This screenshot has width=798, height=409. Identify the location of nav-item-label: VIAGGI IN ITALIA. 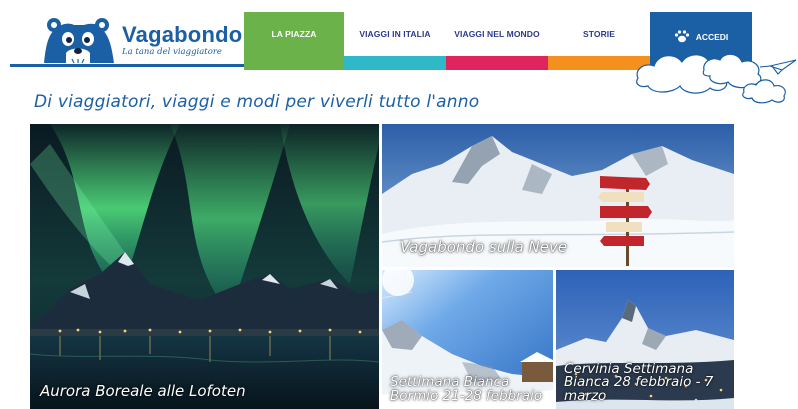
(395, 34).